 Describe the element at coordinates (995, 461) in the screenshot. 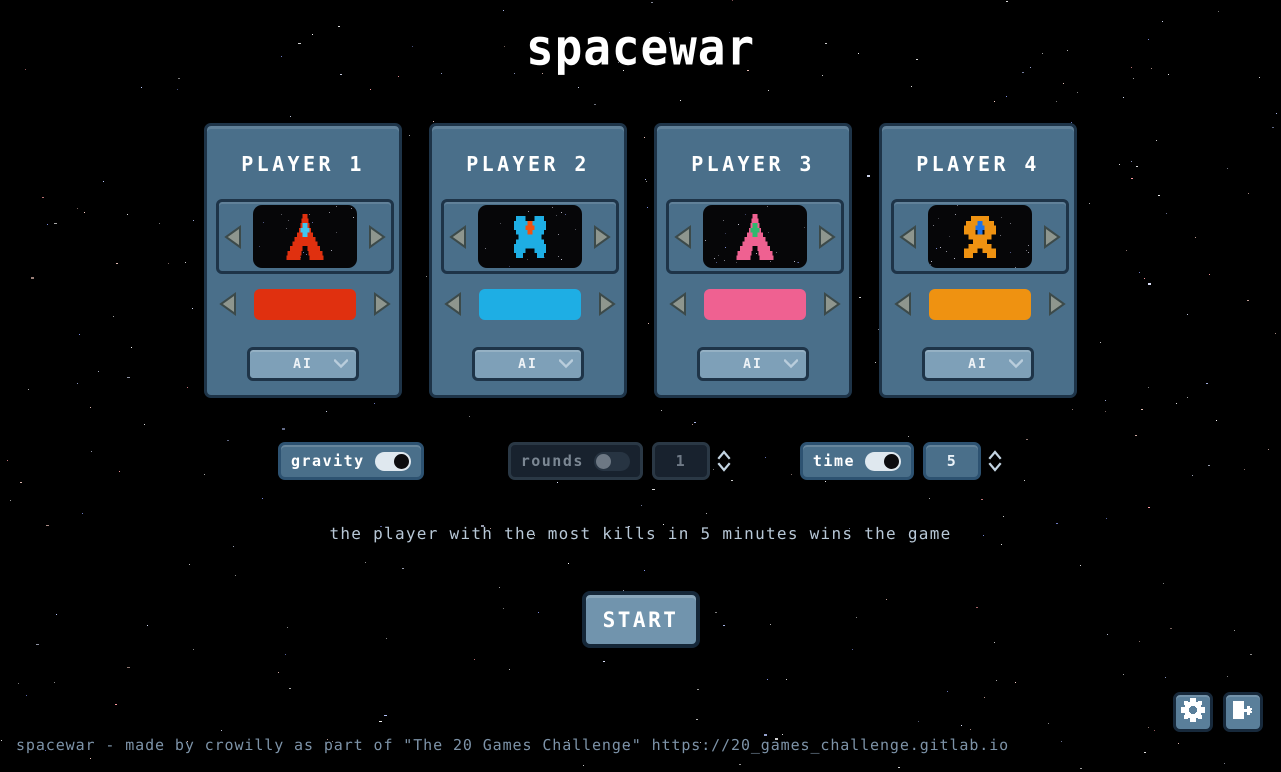

I see `time-stepper` at that location.